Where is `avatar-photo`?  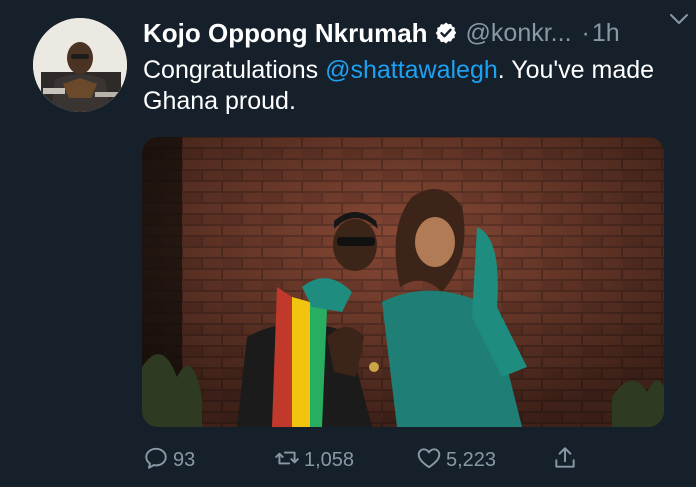 avatar-photo is located at coordinates (80, 65).